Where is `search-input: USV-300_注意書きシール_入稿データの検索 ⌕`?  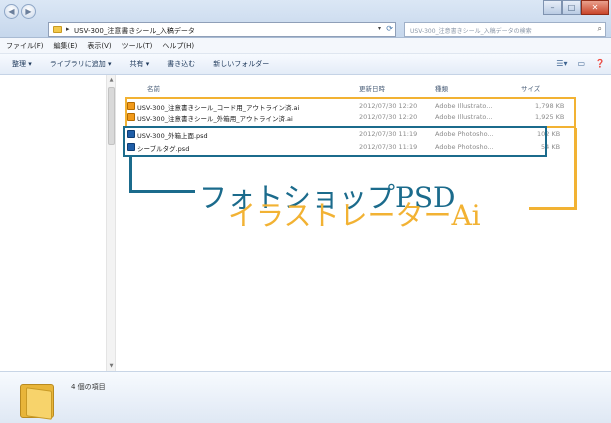
search-input: USV-300_注意書きシール_入稿データの検索 ⌕ is located at coordinates (505, 29).